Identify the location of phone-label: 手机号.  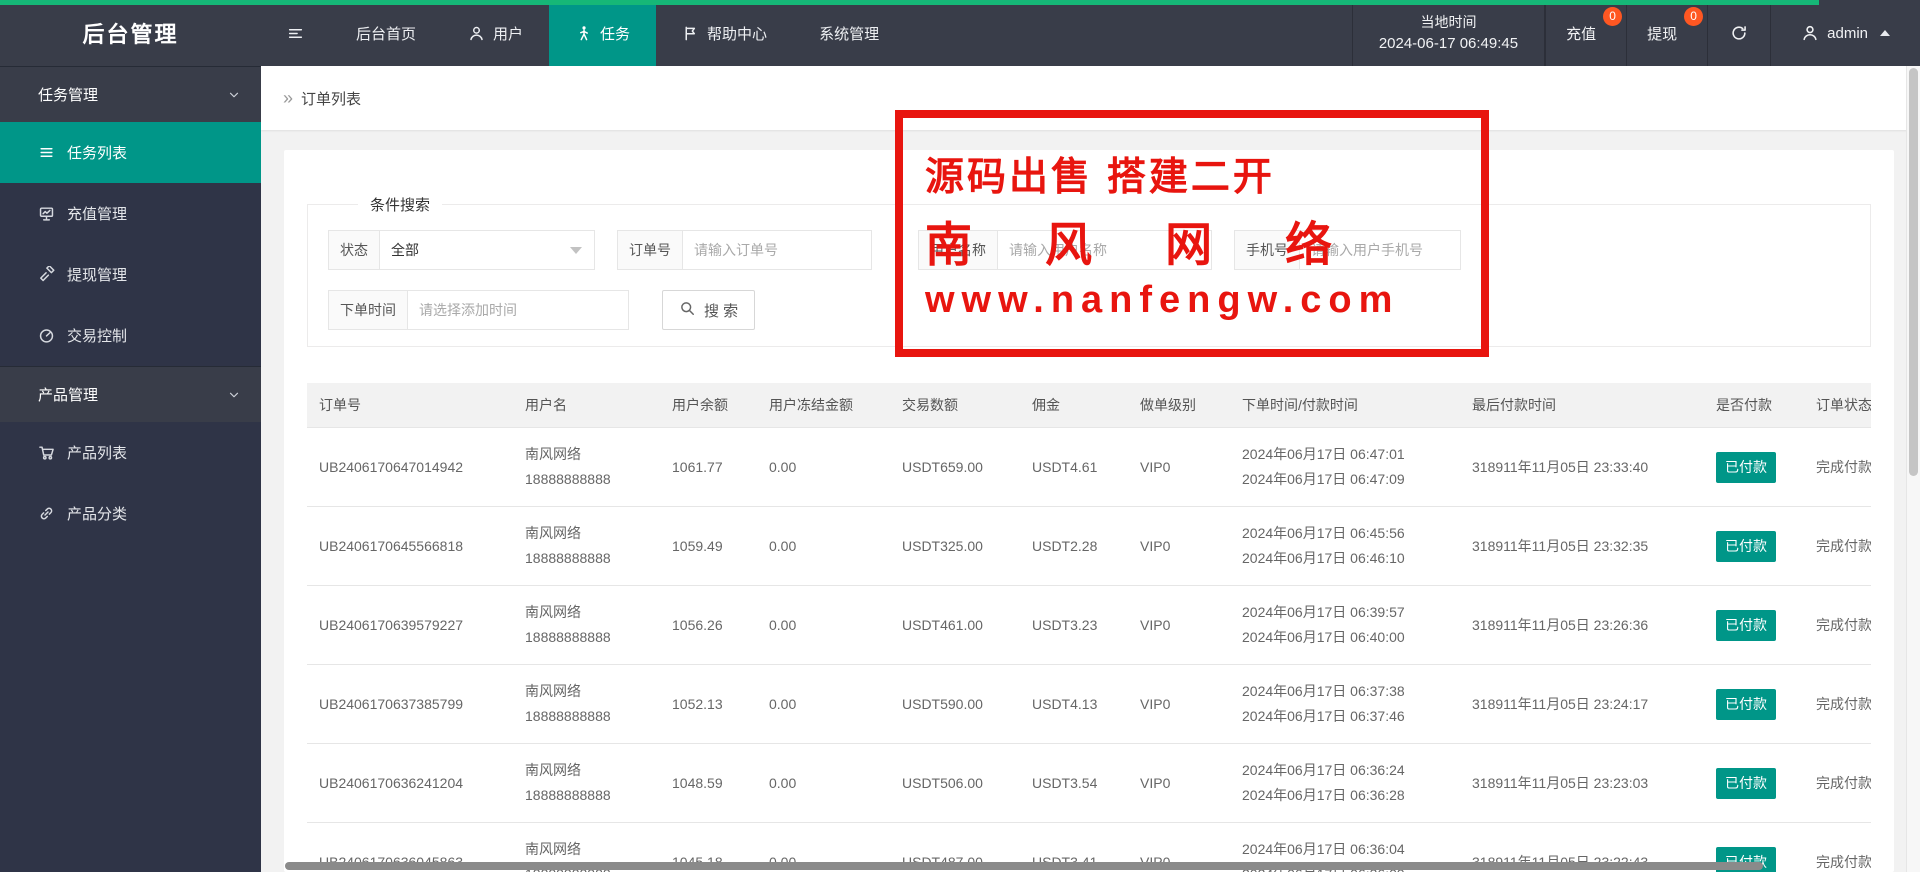
(1266, 250).